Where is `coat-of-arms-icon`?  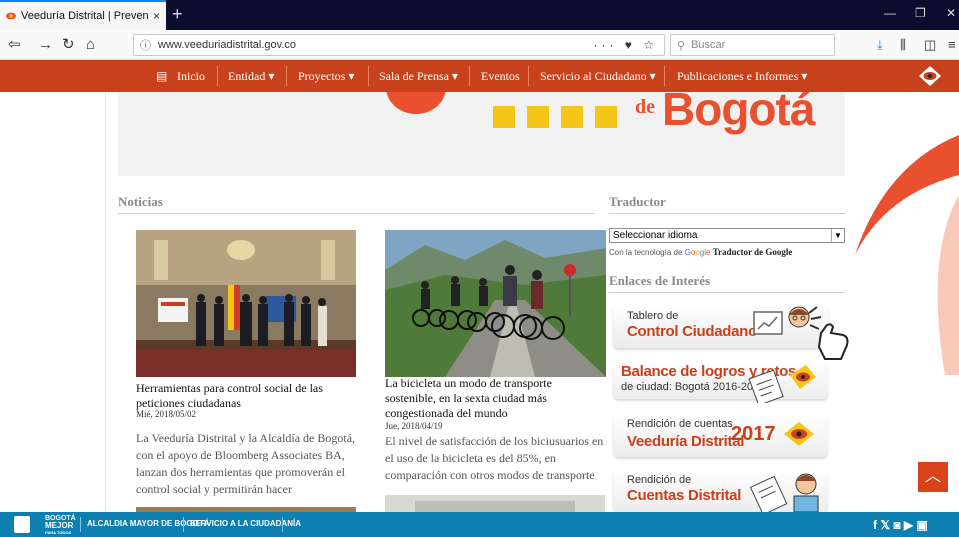 coat-of-arms-icon is located at coordinates (22, 524).